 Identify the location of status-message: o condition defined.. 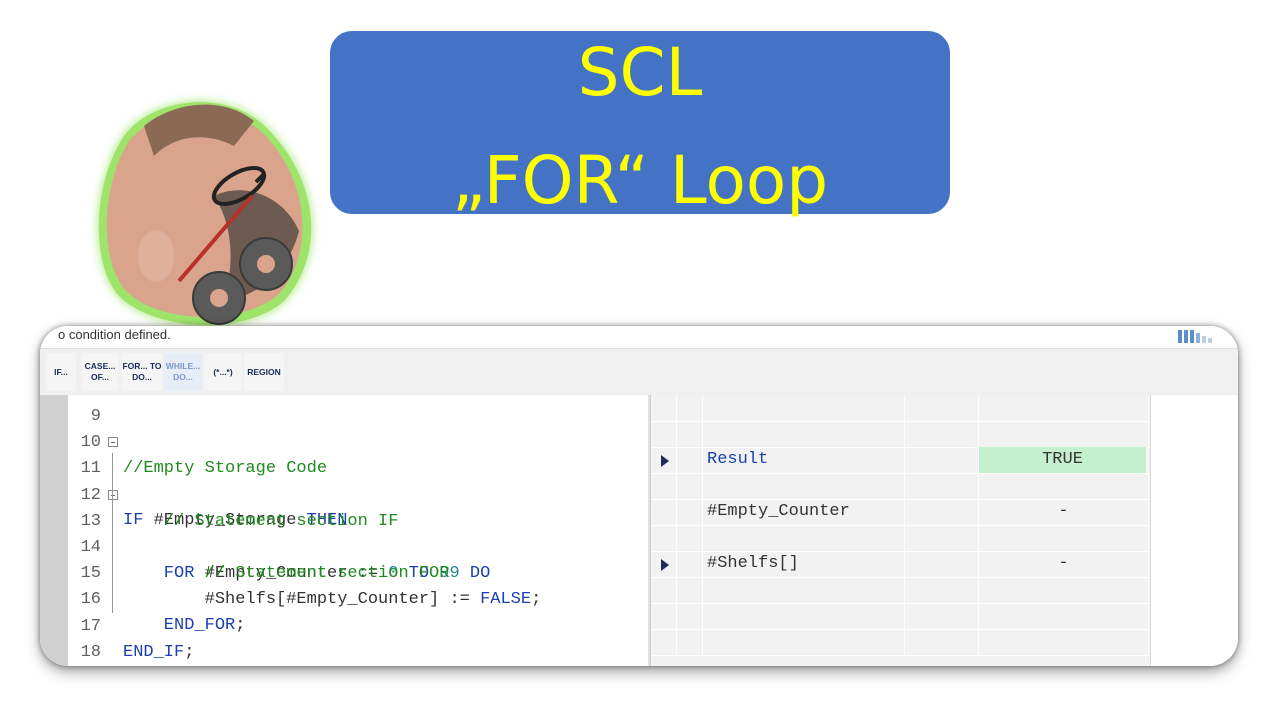
(114, 334).